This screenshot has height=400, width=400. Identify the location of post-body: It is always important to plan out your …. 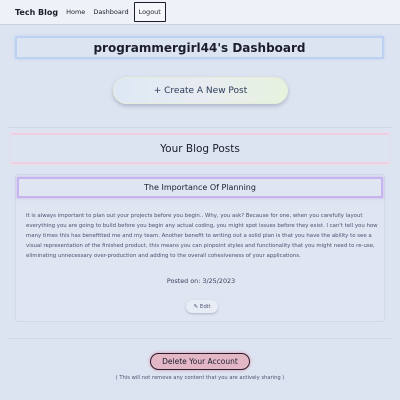
(202, 236).